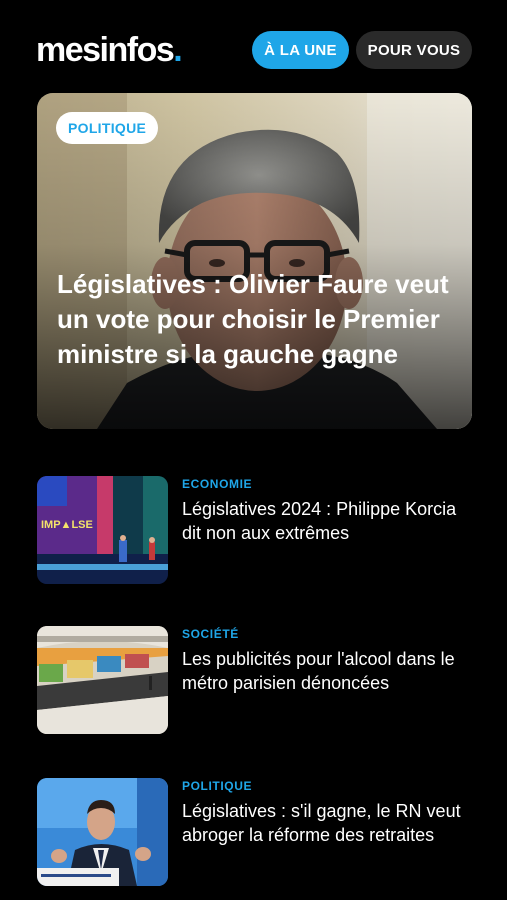 Image resolution: width=507 pixels, height=900 pixels. What do you see at coordinates (67, 525) in the screenshot?
I see `svg-text: IMP▲LSE` at bounding box center [67, 525].